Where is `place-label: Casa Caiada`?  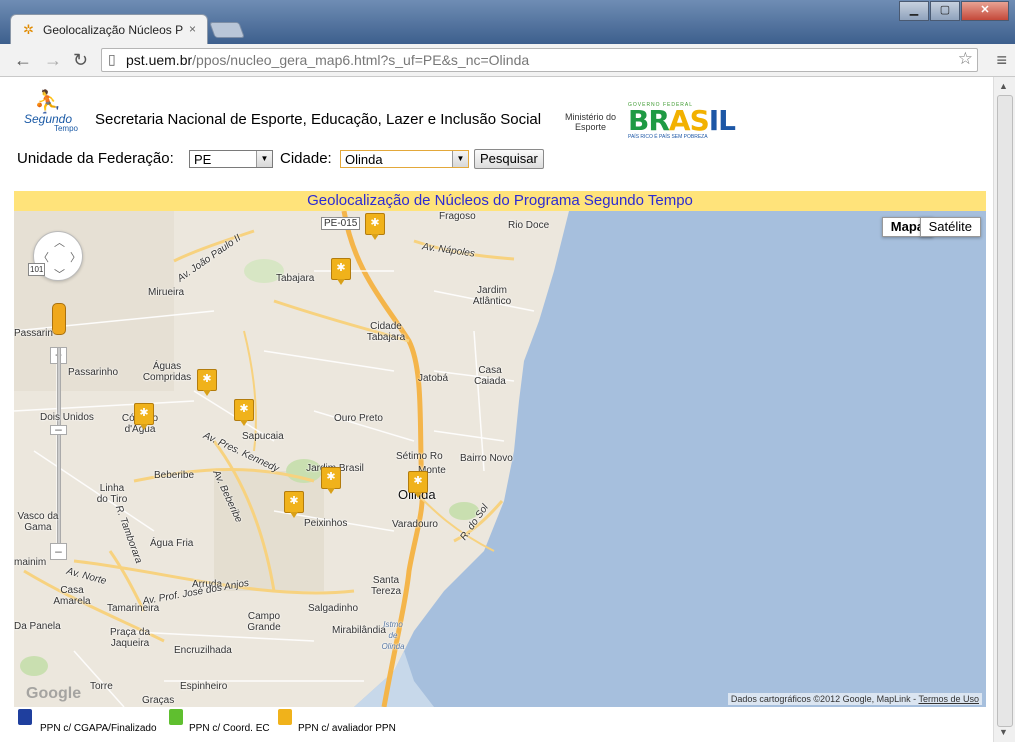
place-label: Casa Caiada is located at coordinates (490, 376).